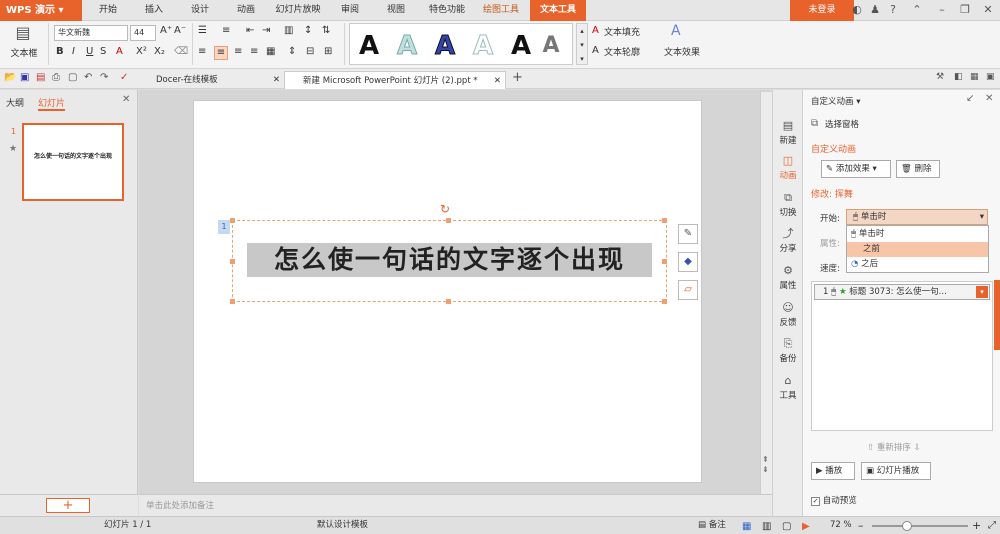  I want to click on play-button: ▶ 播放, so click(833, 471).